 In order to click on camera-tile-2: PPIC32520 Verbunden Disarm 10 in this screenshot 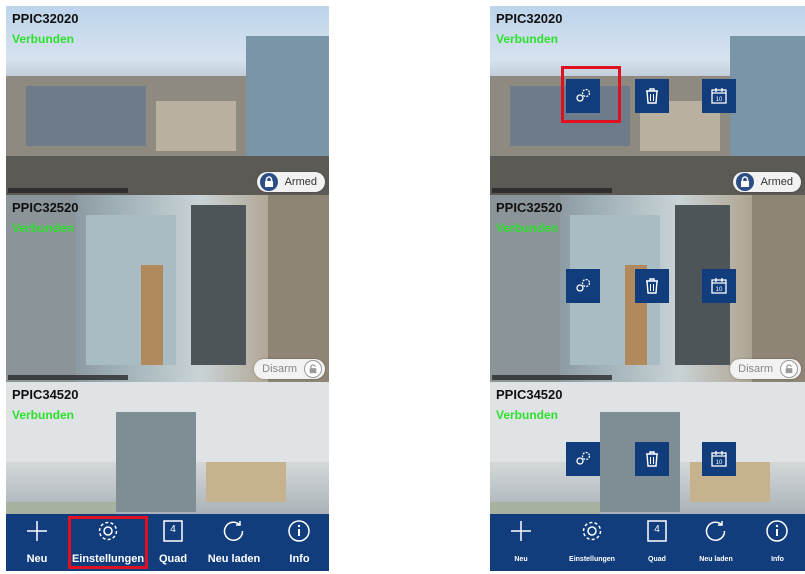, I will do `click(647, 288)`.